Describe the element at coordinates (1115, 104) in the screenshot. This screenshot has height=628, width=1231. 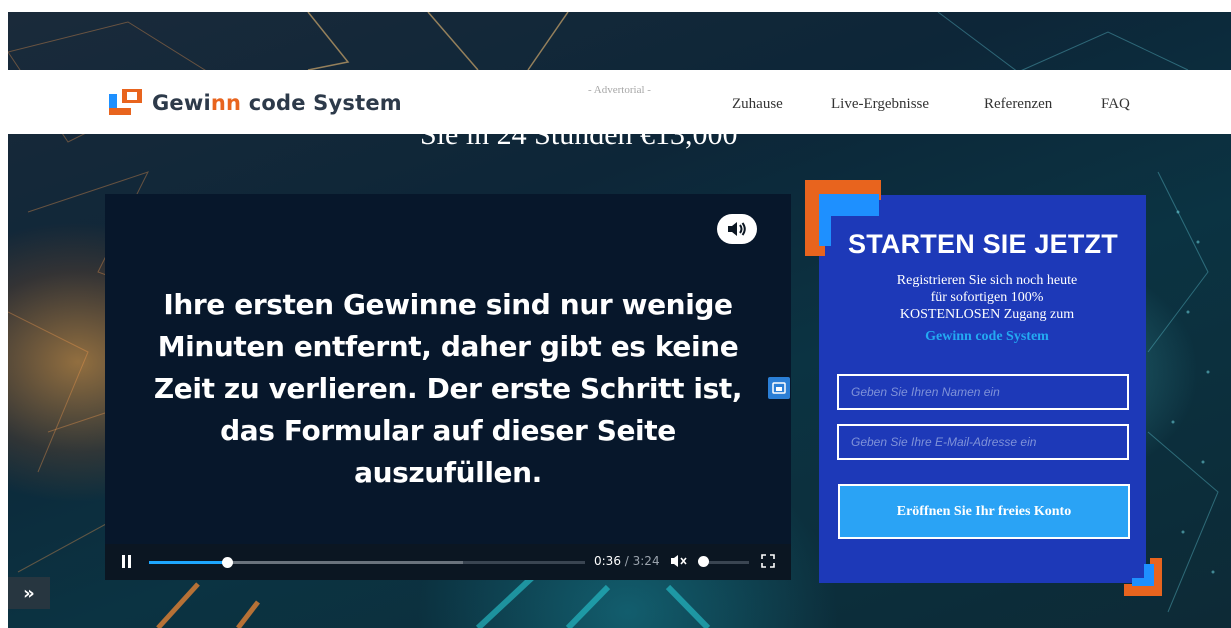
I see `nav-link-faq: FAQ` at that location.